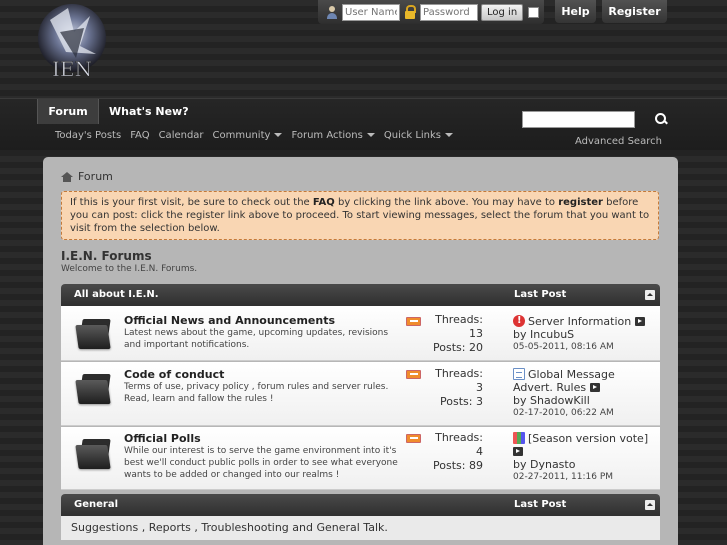 The width and height of the screenshot is (727, 545). Describe the element at coordinates (583, 464) in the screenshot. I see `last-post-author: by Dynasto` at that location.